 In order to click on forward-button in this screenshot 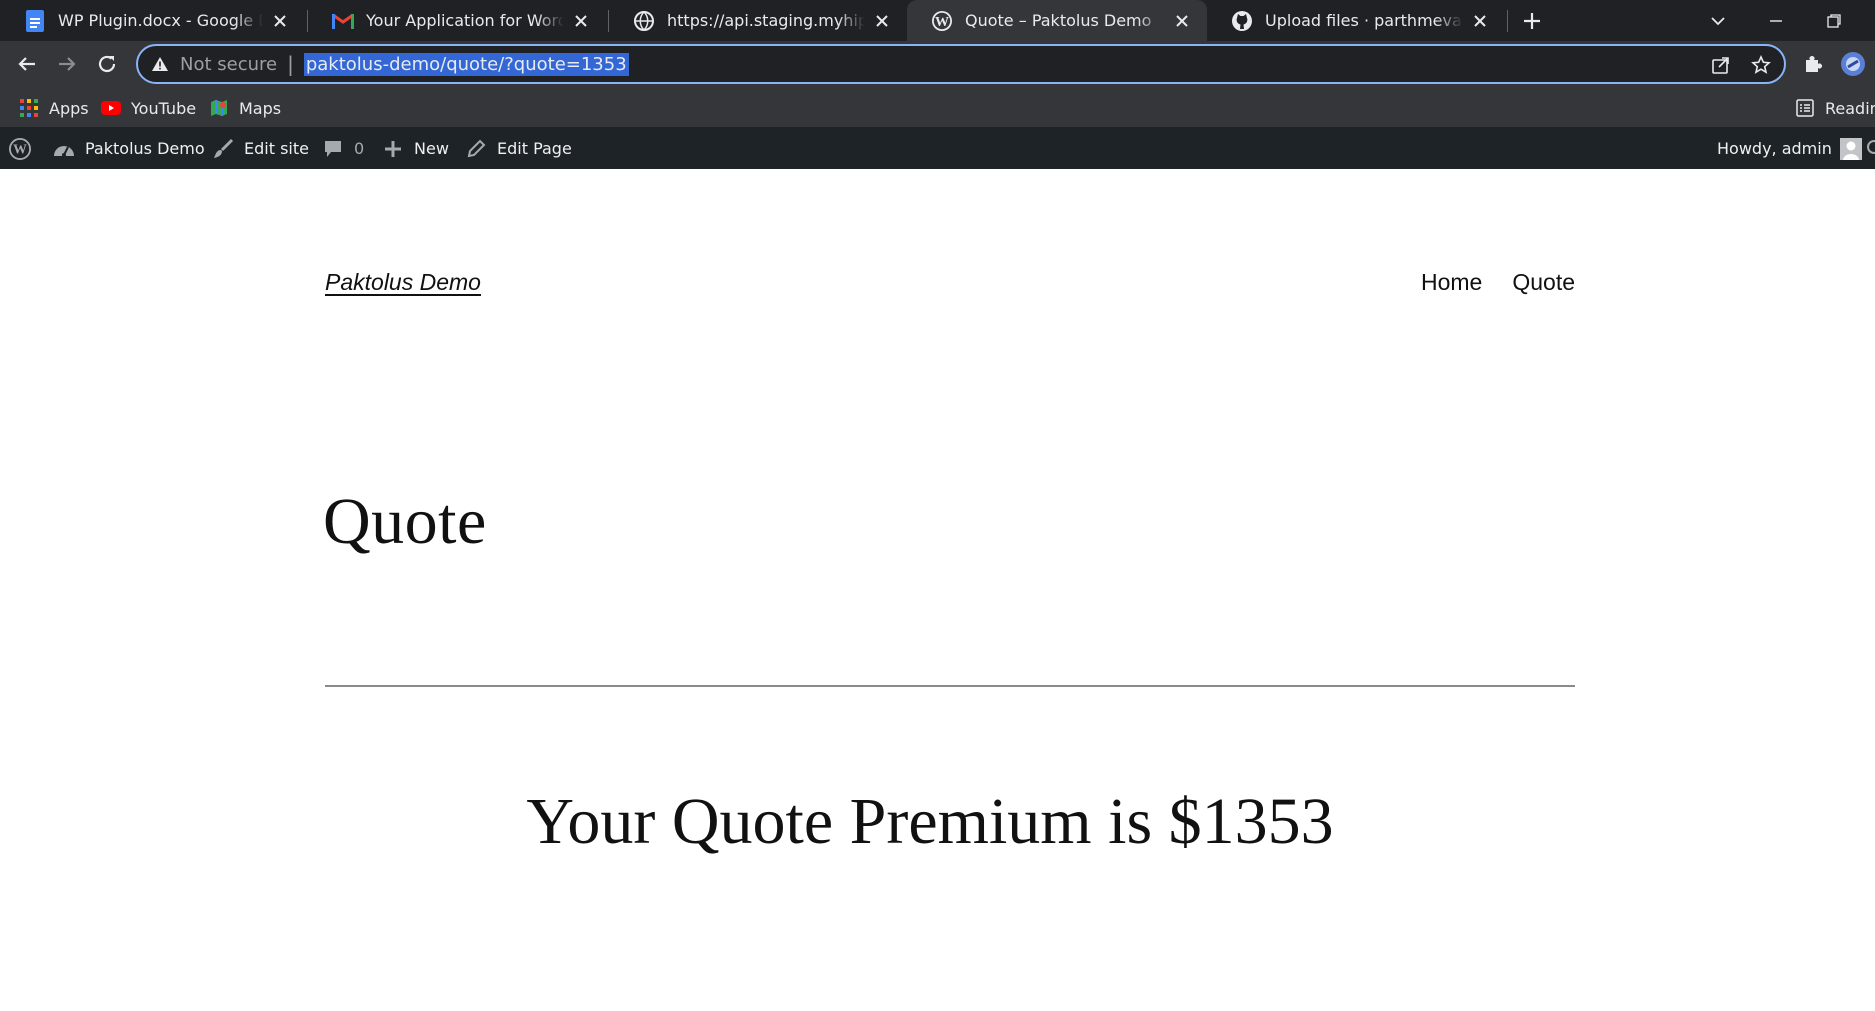, I will do `click(67, 64)`.